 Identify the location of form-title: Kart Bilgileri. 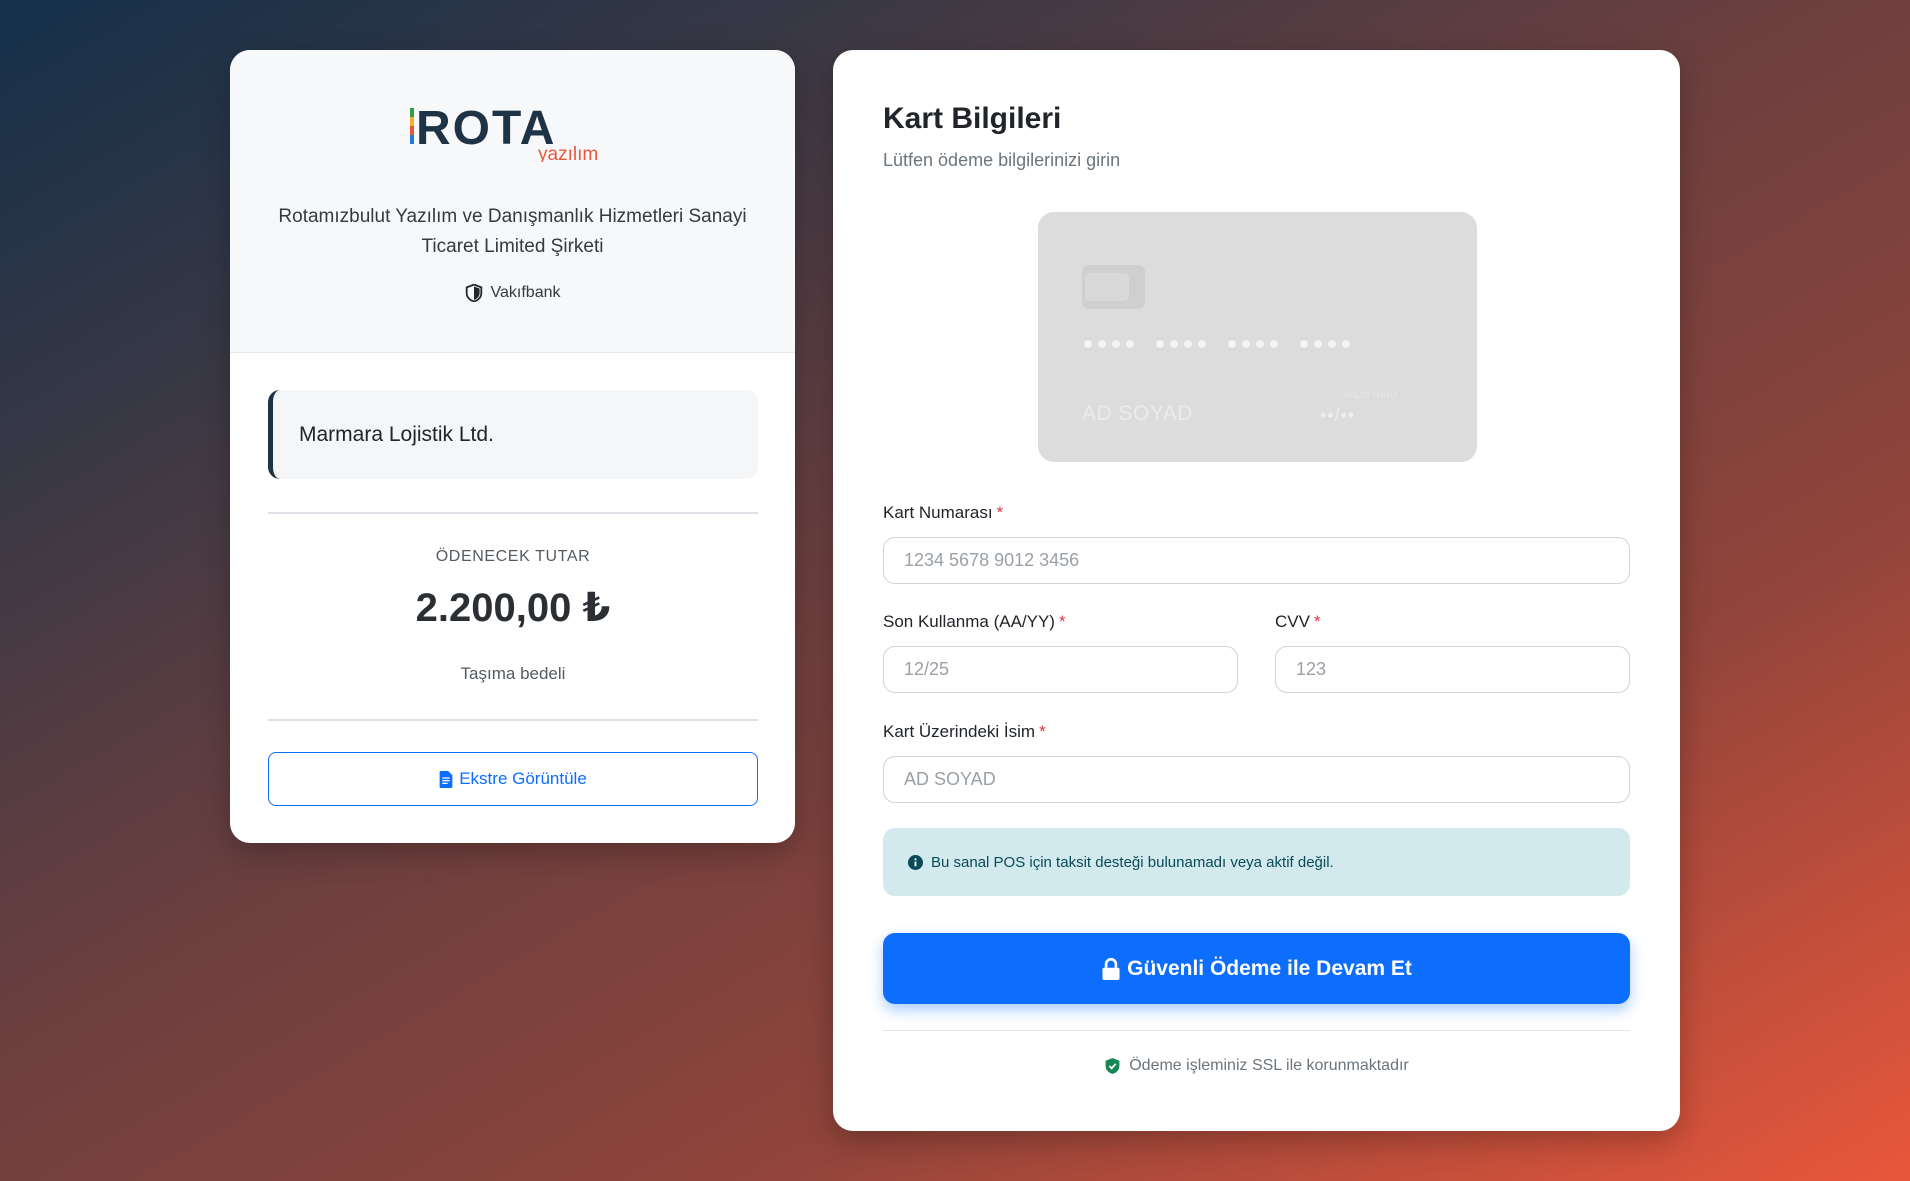
(972, 118).